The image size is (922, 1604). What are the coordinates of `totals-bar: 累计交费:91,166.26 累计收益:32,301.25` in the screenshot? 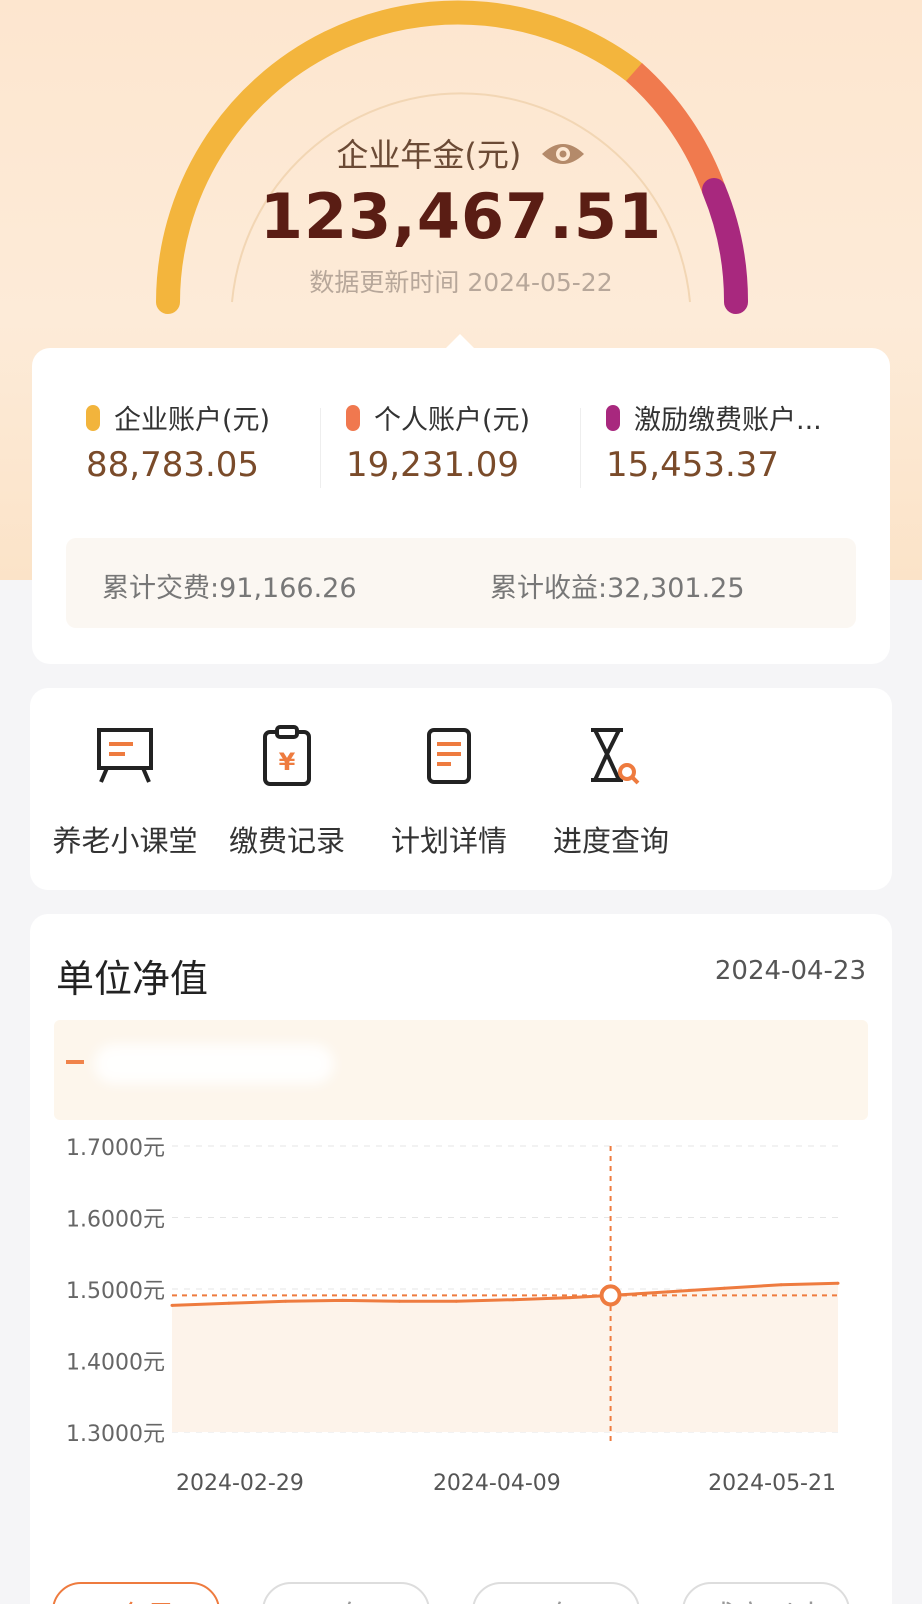 It's located at (461, 583).